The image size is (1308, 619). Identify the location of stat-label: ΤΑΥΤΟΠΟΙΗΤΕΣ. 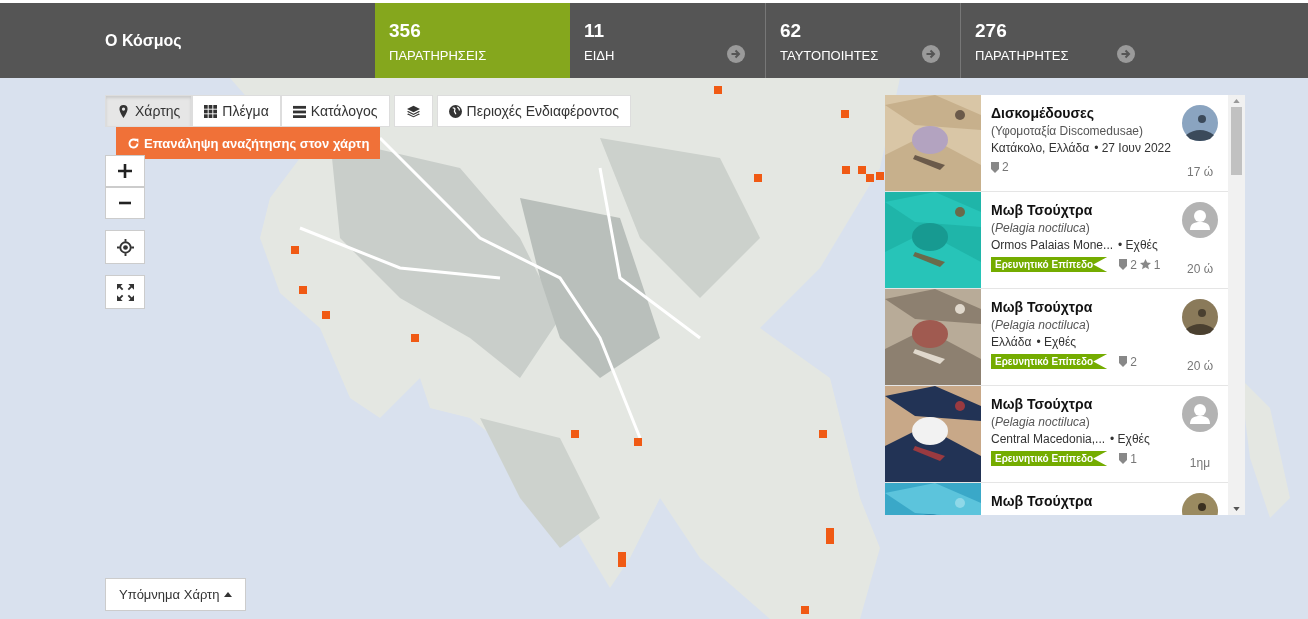
(829, 55).